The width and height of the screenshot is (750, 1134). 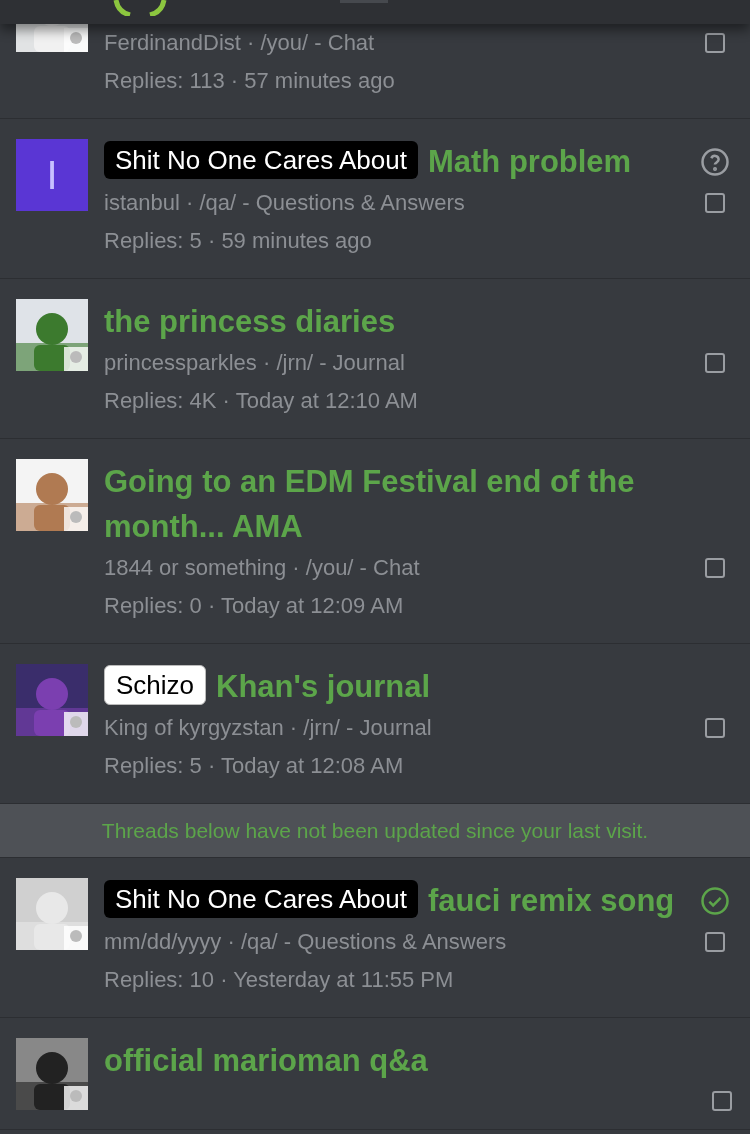 I want to click on thread-meta: princessparkles · /jrn/ - Journal, so click(x=255, y=363).